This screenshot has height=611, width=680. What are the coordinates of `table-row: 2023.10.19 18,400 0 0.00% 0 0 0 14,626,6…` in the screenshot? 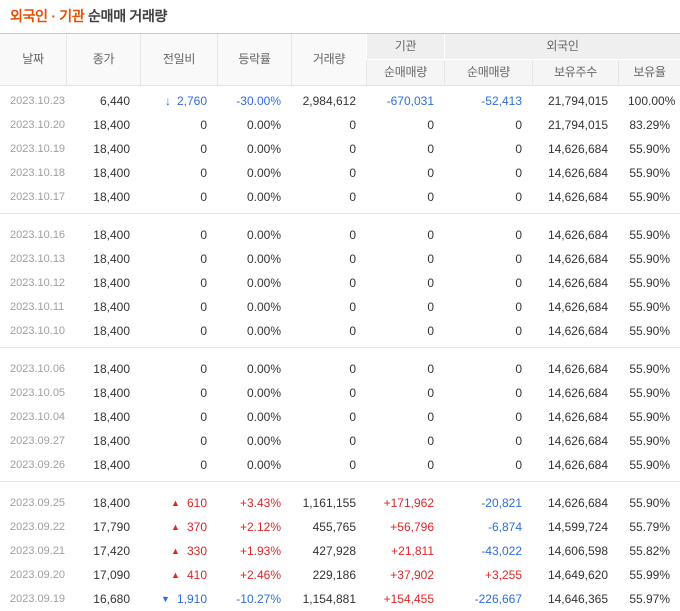 It's located at (340, 149).